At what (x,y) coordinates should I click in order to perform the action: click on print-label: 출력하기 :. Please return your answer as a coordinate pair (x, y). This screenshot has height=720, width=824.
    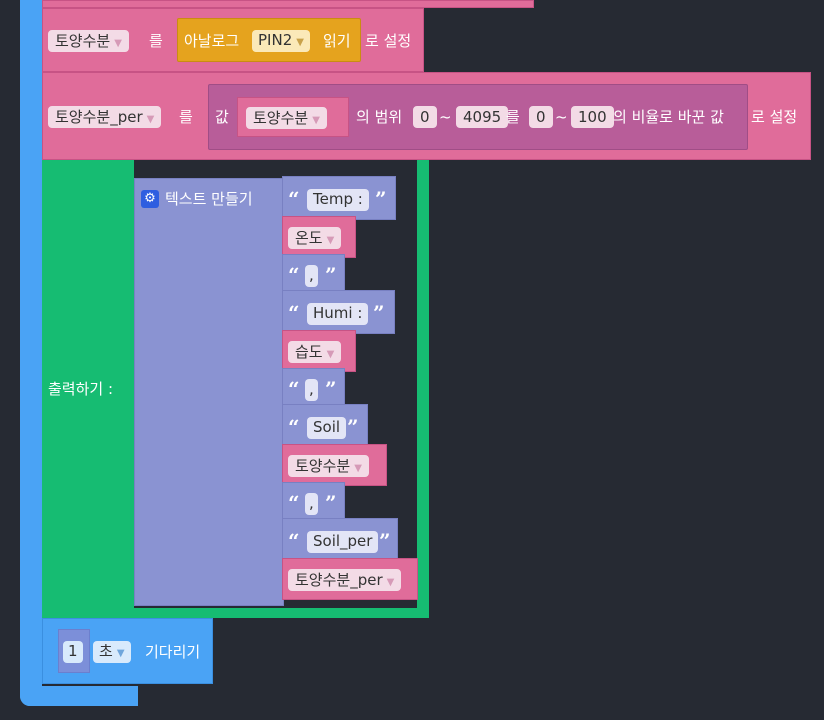
    Looking at the image, I should click on (81, 389).